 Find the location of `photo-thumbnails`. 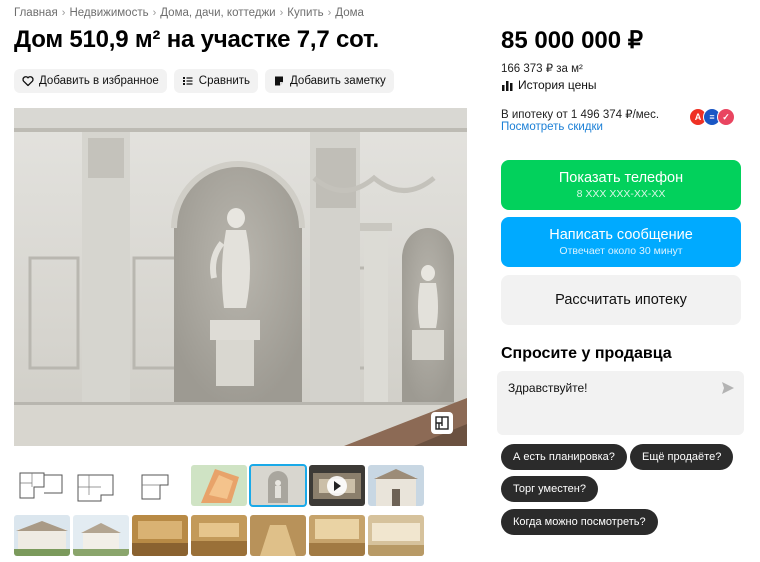

photo-thumbnails is located at coordinates (224, 513).